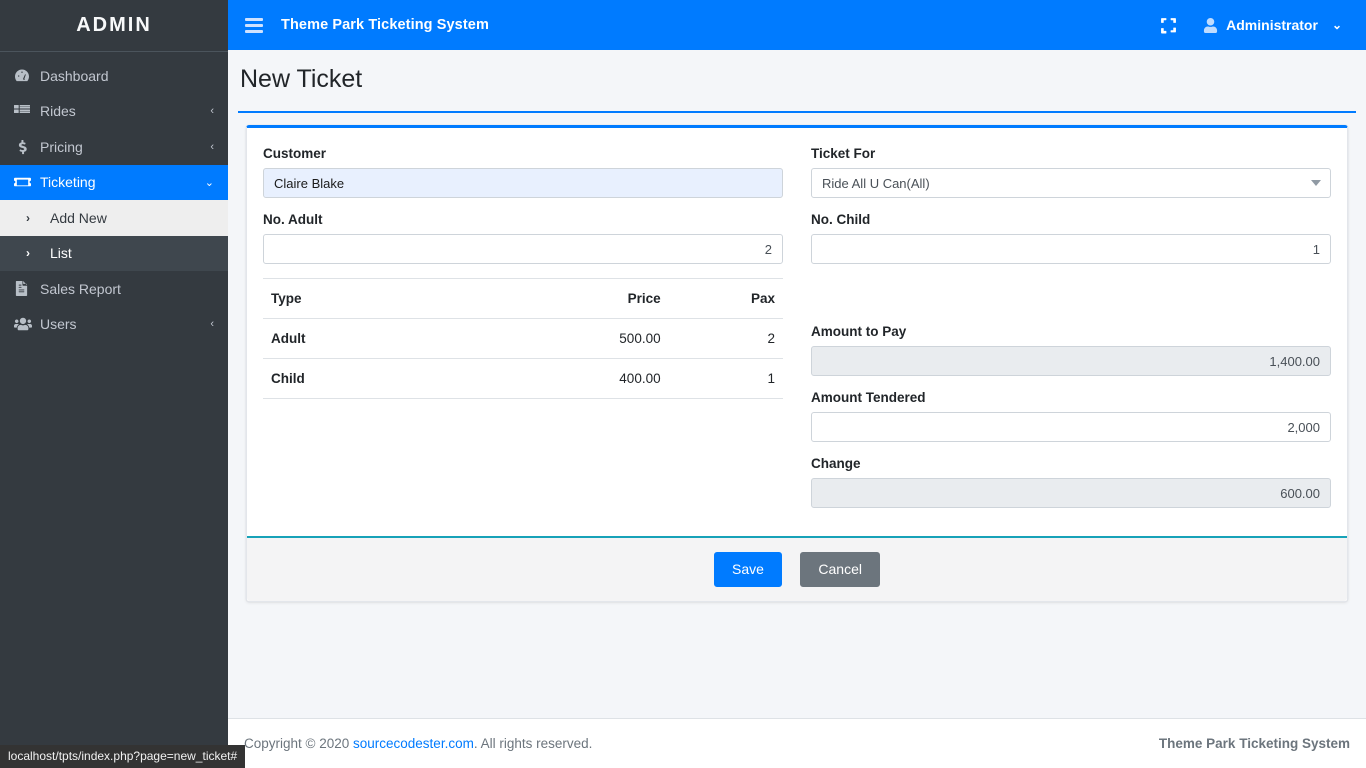  What do you see at coordinates (27, 289) in the screenshot?
I see `file-invoice-icon` at bounding box center [27, 289].